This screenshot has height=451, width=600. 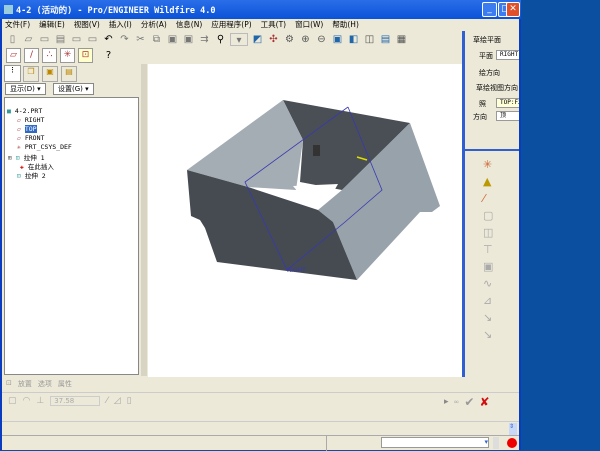 I want to click on pause-icon: ▸, so click(x=446, y=402).